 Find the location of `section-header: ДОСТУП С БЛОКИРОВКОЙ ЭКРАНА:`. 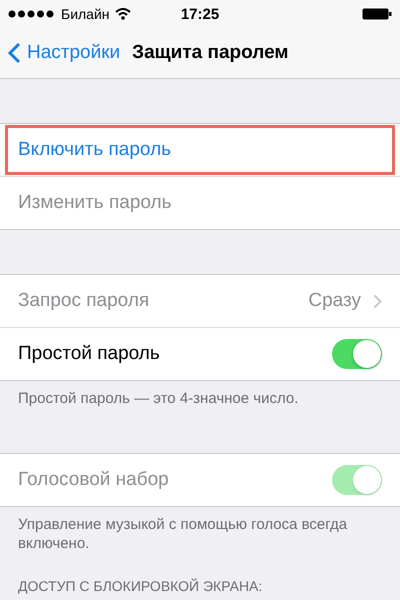

section-header: ДОСТУП С БЛОКИРОВКОЙ ЭКРАНА: is located at coordinates (140, 586).